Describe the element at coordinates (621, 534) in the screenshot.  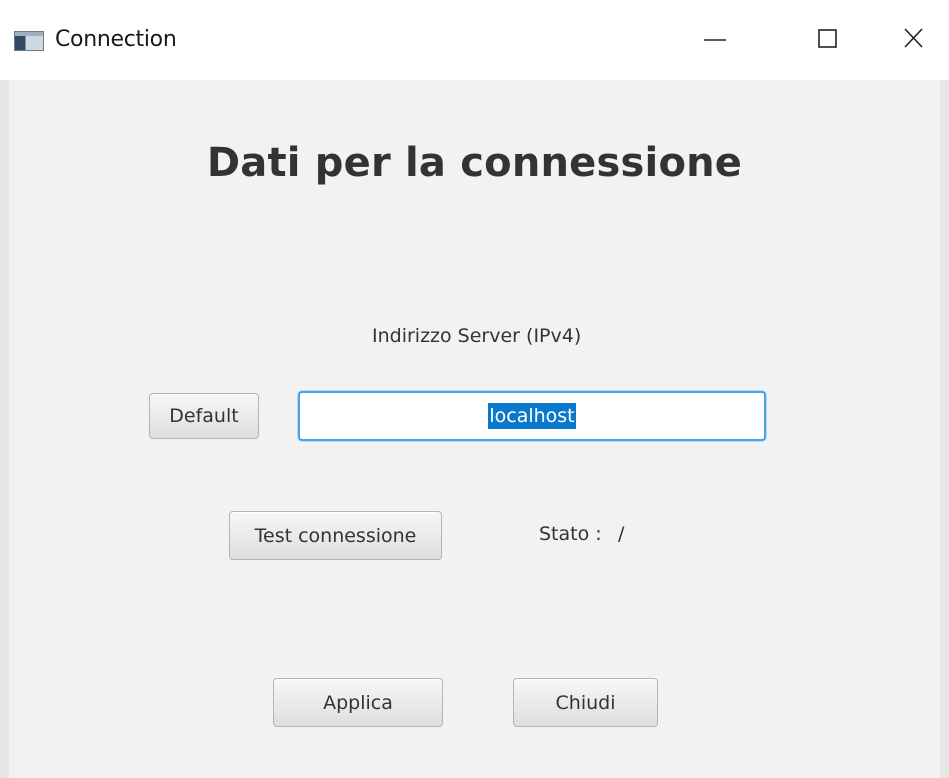
I see `status-value: /` at that location.